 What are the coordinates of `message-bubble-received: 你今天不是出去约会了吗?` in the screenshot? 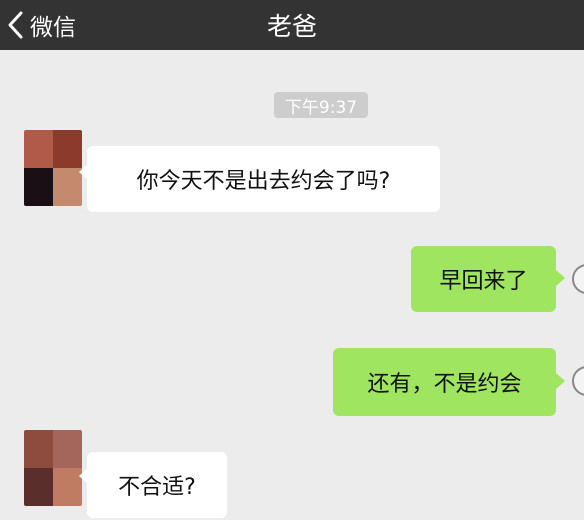 It's located at (263, 179).